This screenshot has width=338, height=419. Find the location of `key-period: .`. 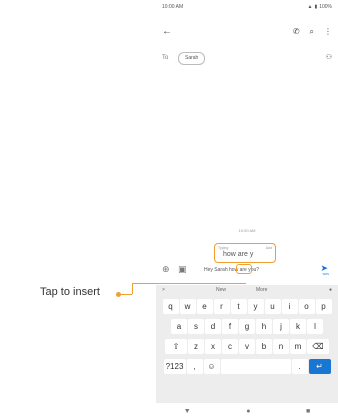

key-period: . is located at coordinates (299, 366).